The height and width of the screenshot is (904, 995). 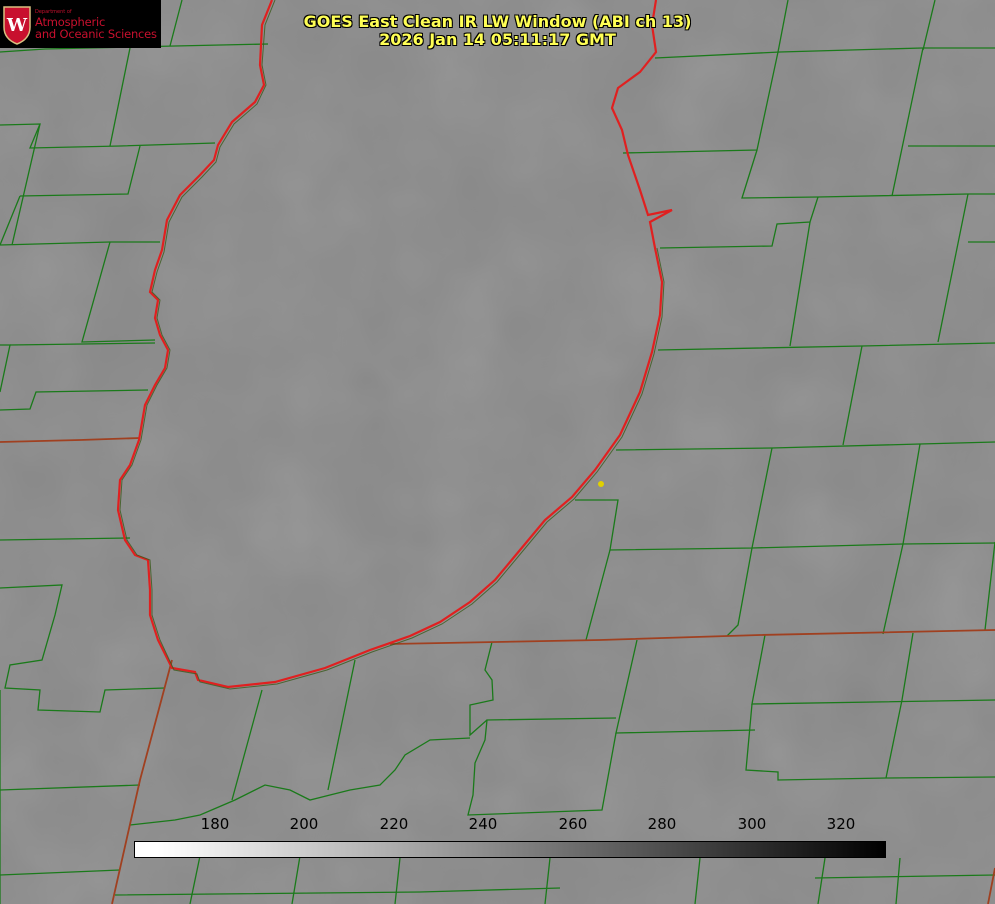 I want to click on colorbar-tick-label: 200, so click(x=304, y=824).